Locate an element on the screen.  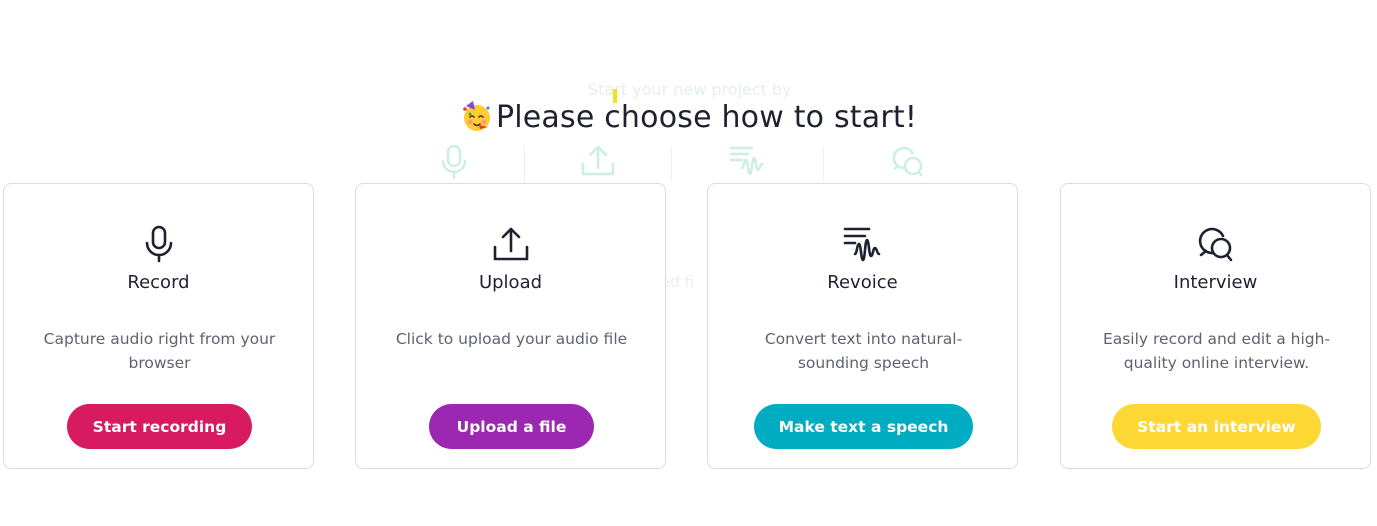
start-recording-button: Start recording is located at coordinates (159, 426).